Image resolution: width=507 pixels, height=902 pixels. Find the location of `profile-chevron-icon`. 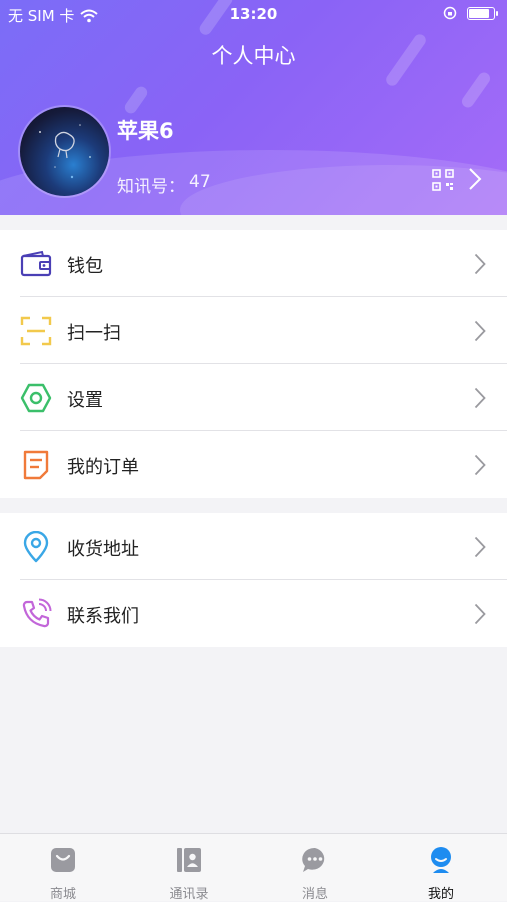

profile-chevron-icon is located at coordinates (475, 179).